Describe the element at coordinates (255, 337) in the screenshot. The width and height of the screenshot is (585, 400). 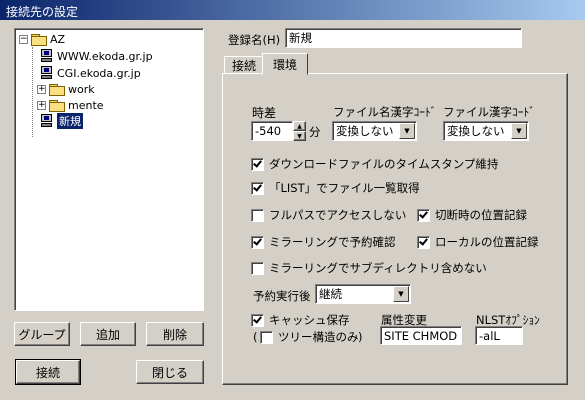
I see `paren-open: (` at that location.